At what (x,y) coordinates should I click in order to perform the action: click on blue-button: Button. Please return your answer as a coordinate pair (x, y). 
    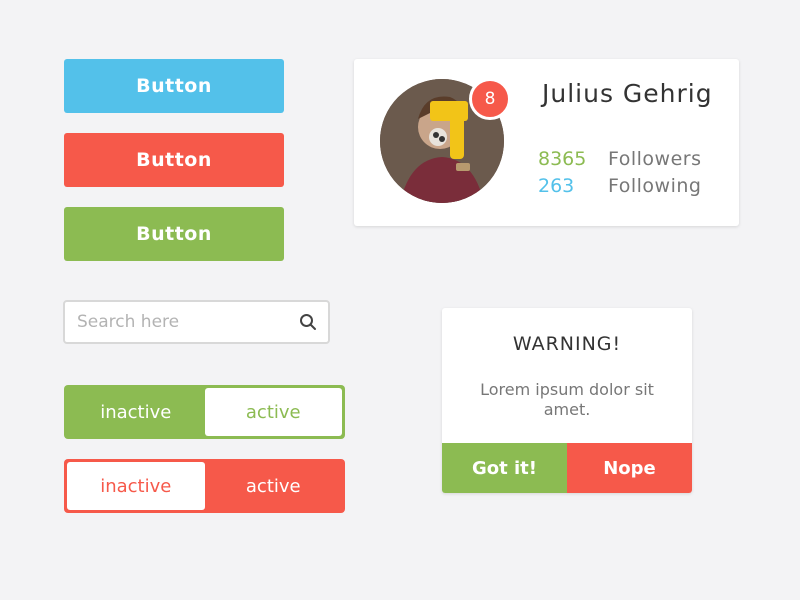
    Looking at the image, I should click on (174, 86).